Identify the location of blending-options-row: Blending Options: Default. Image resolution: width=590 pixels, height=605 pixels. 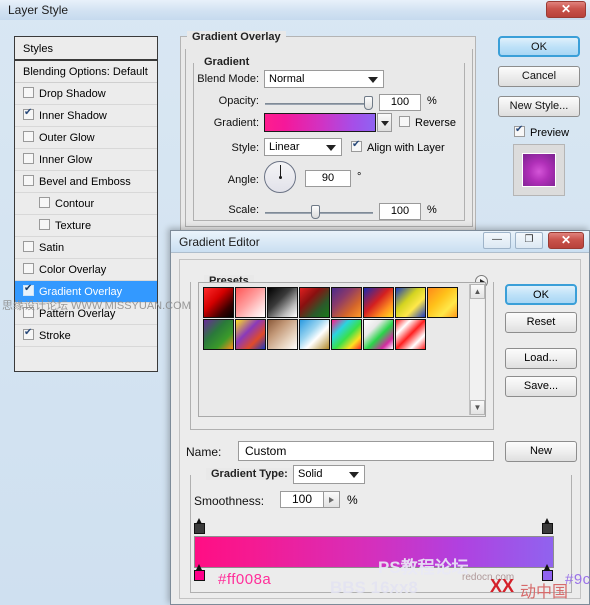
(86, 72).